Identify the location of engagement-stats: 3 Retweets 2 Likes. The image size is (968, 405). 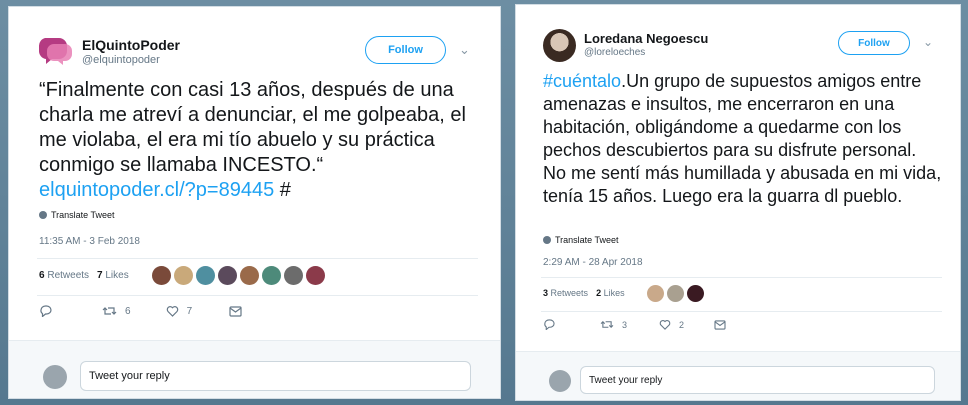
(584, 293).